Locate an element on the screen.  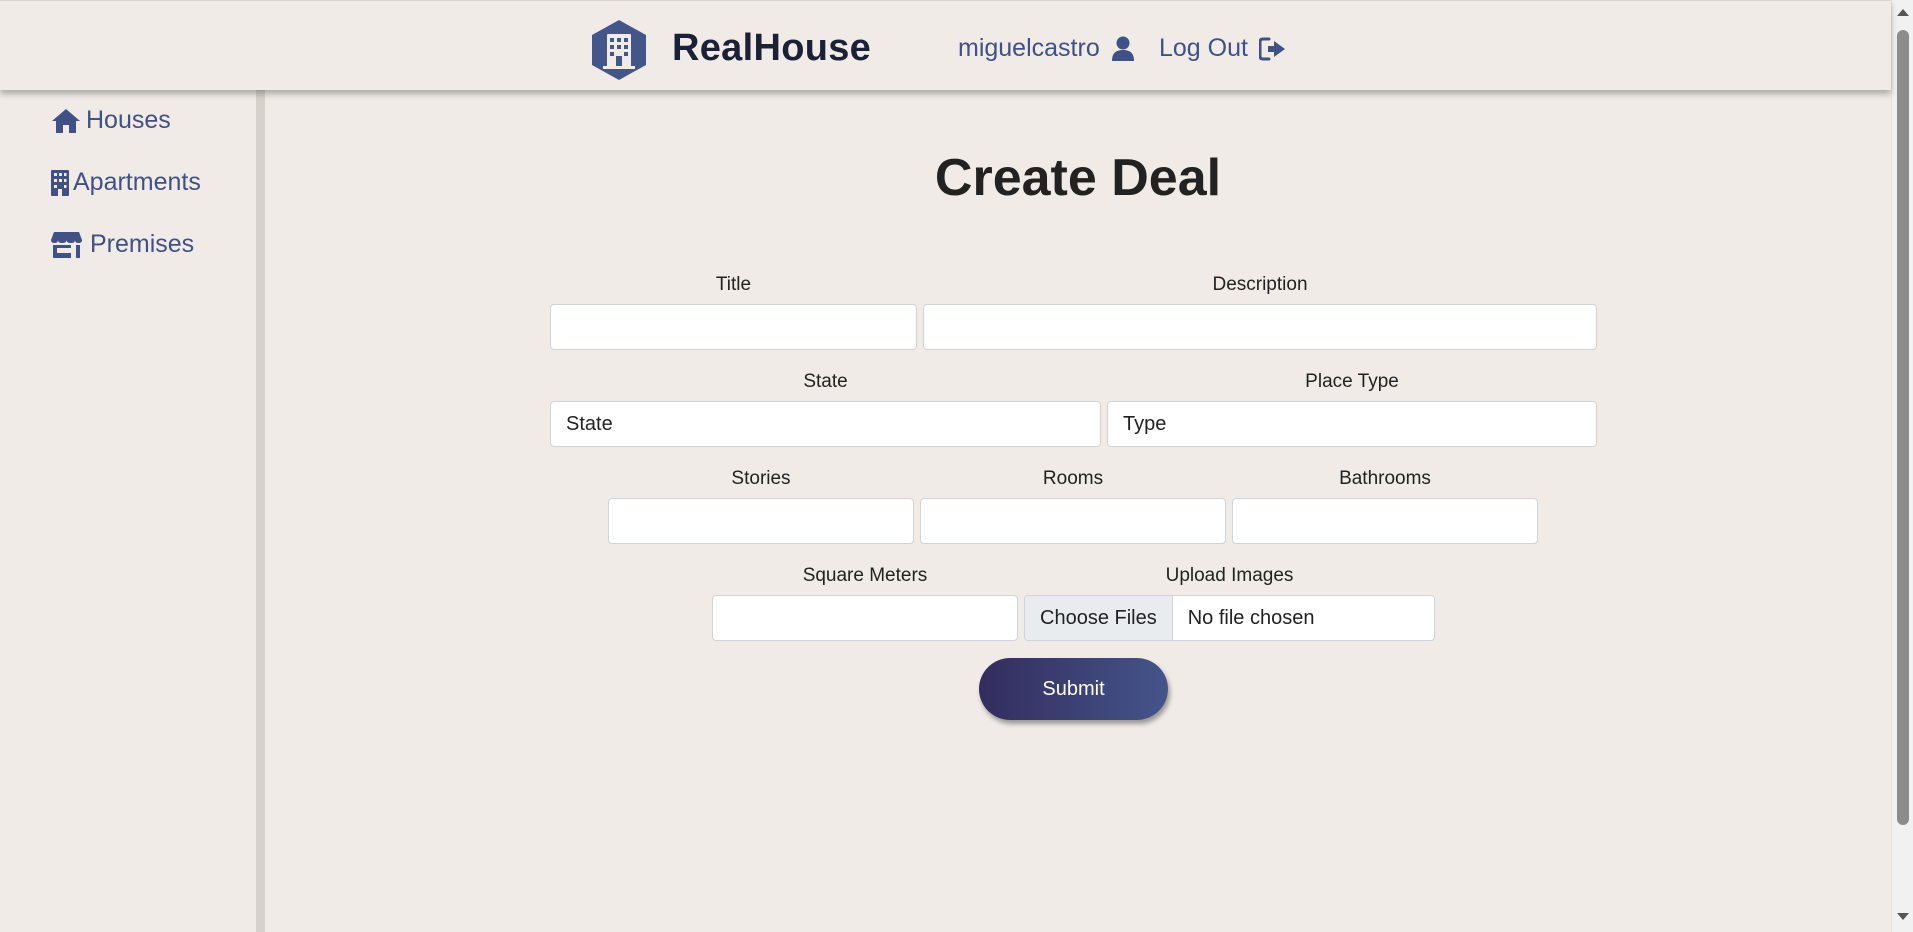
place-type-selected-value: Type is located at coordinates (1145, 423).